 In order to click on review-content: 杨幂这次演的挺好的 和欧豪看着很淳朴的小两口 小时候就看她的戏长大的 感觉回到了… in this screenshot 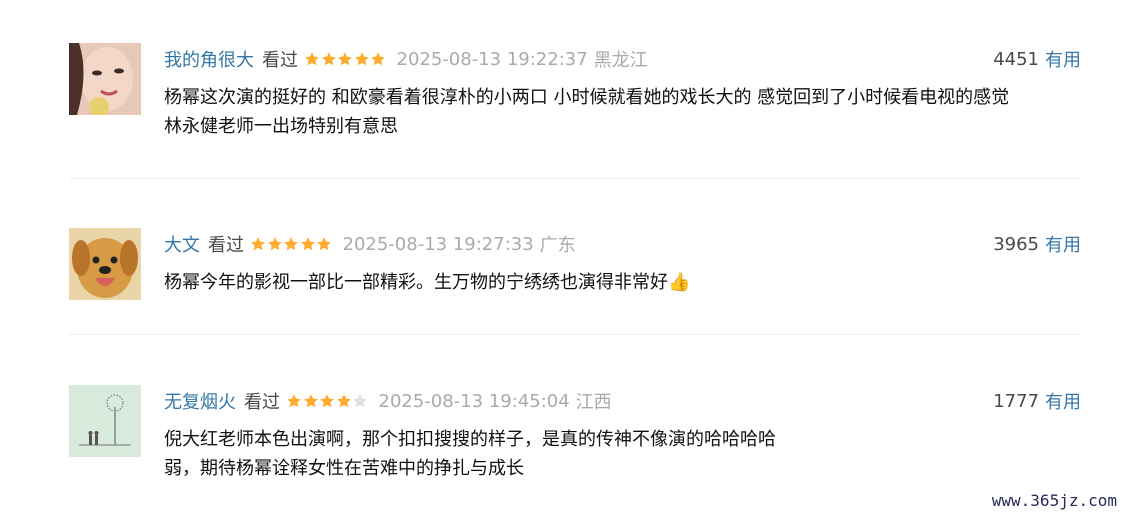, I will do `click(624, 112)`.